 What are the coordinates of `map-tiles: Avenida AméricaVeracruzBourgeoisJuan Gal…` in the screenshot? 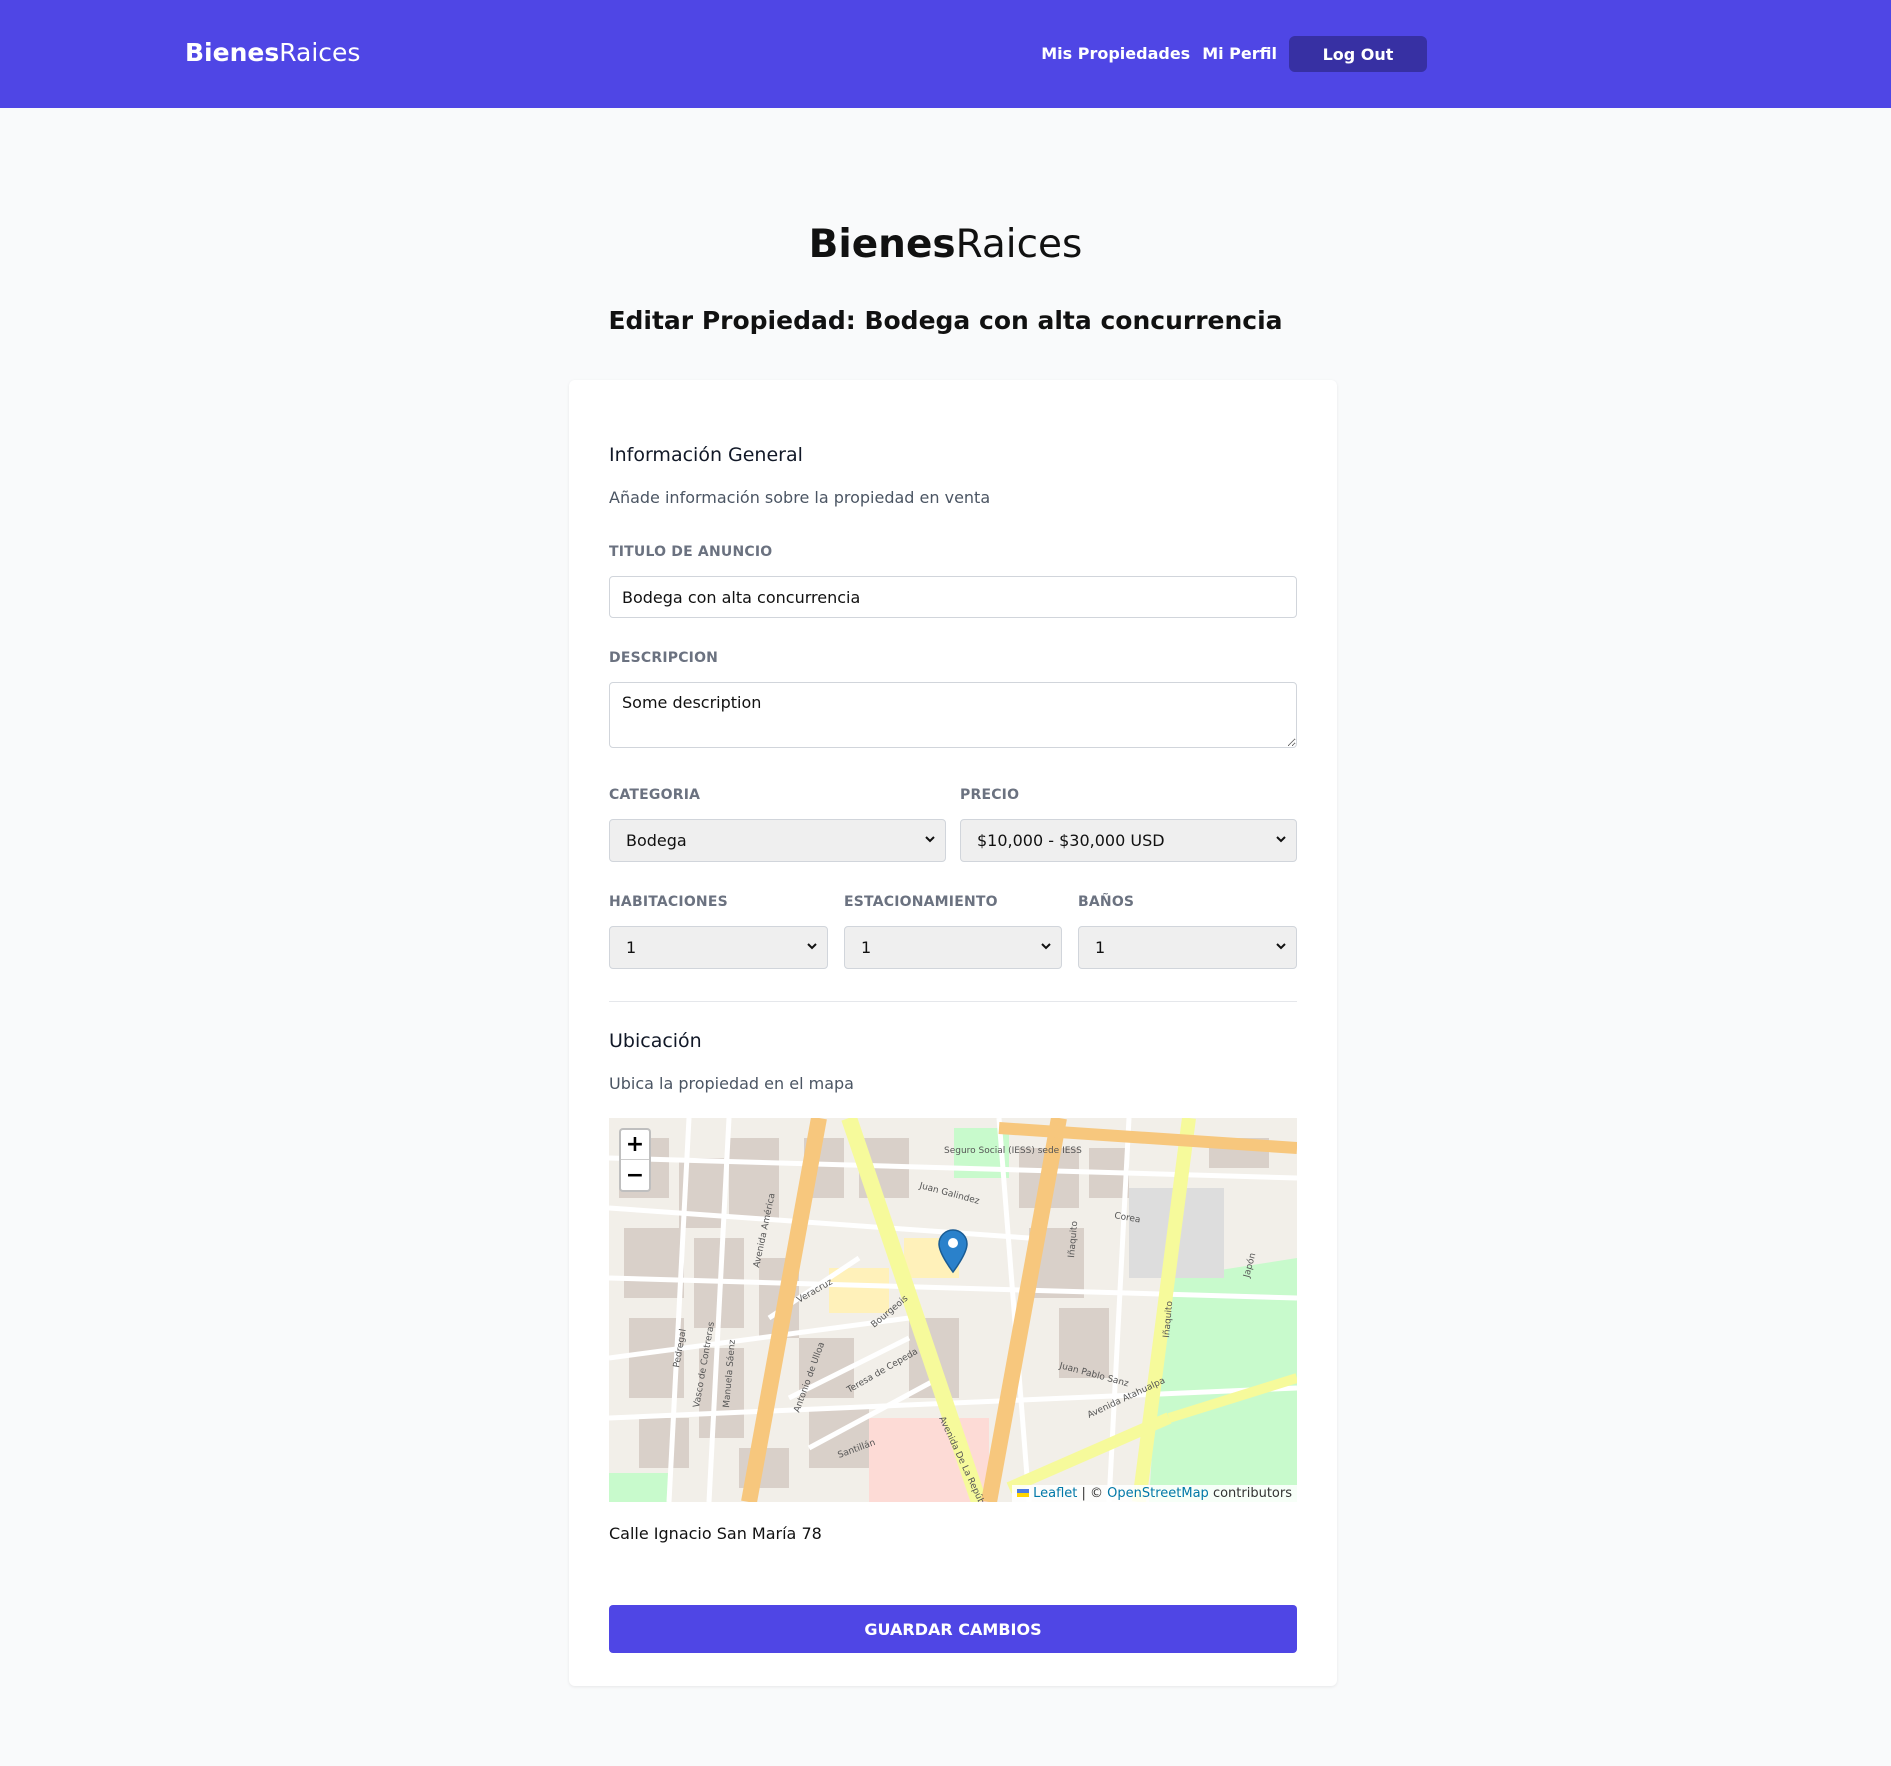 It's located at (953, 1310).